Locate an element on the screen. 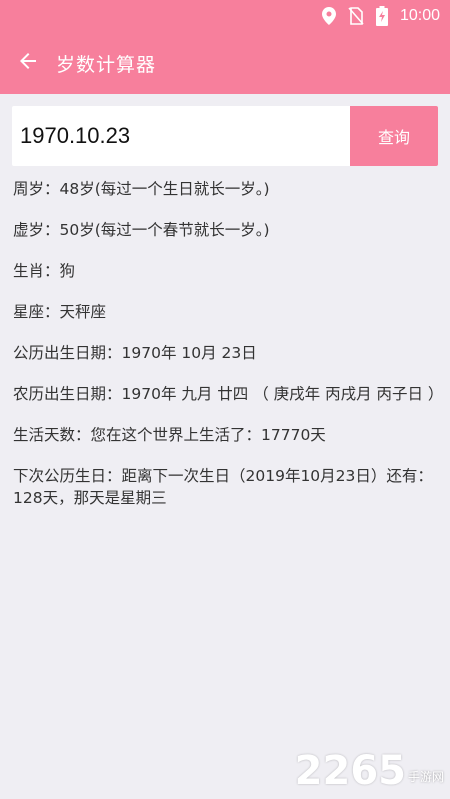 This screenshot has height=799, width=450. result-xingzuo: 星座：天秤座 is located at coordinates (60, 312).